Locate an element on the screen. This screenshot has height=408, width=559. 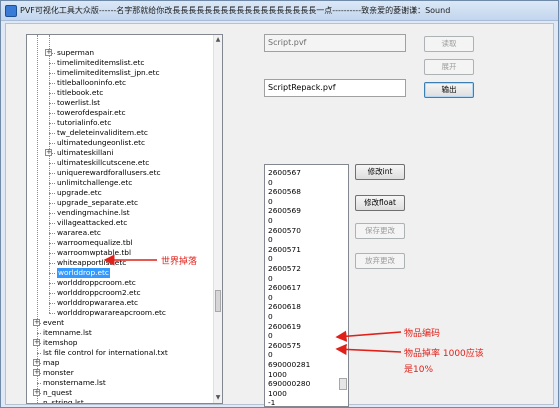
item-code-arrow is located at coordinates (368, 336).